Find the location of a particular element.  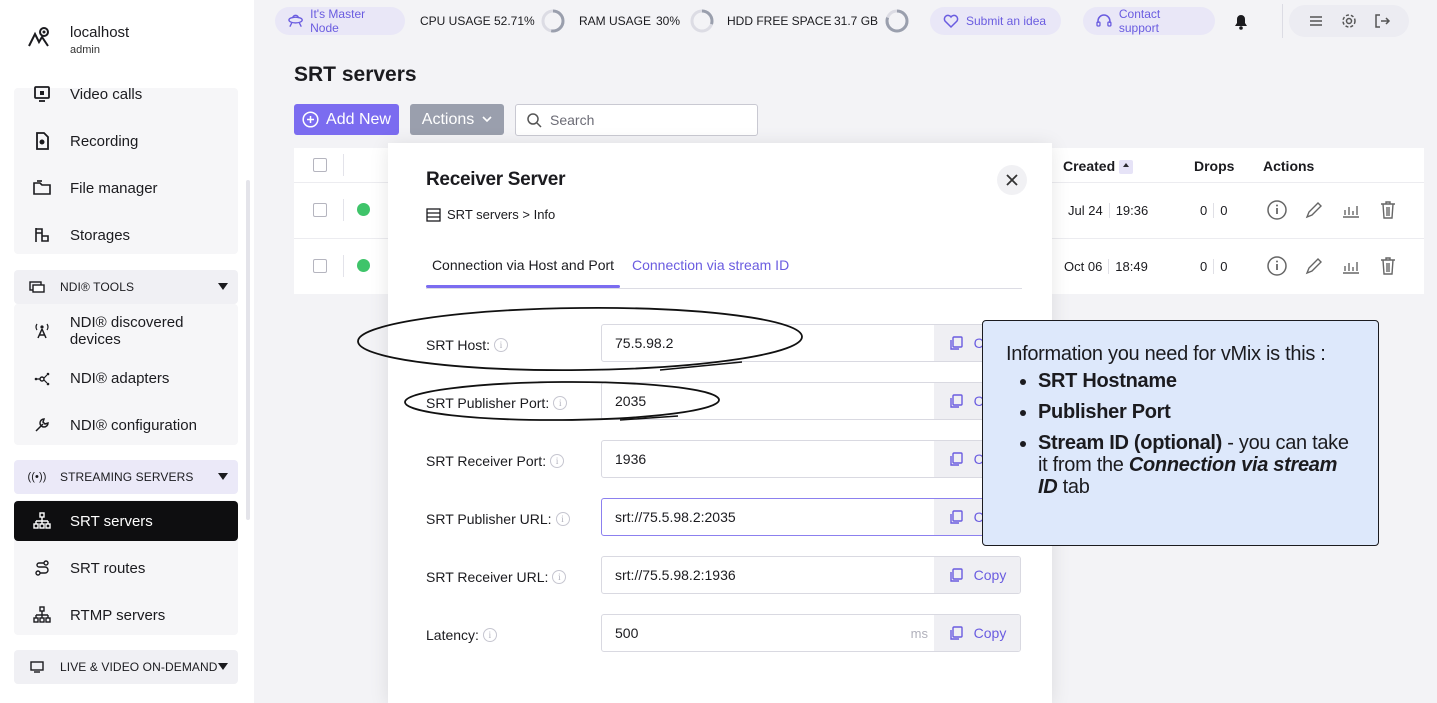

headset-icon is located at coordinates (1104, 20).